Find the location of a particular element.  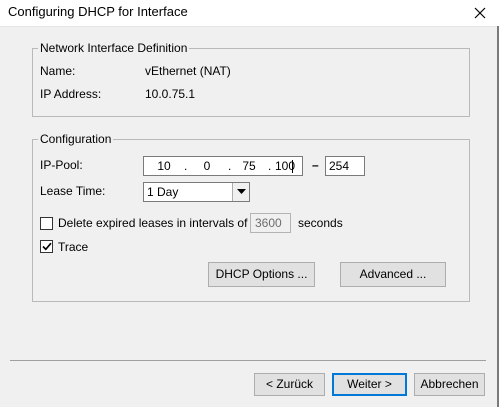

footer-separator is located at coordinates (248, 360).